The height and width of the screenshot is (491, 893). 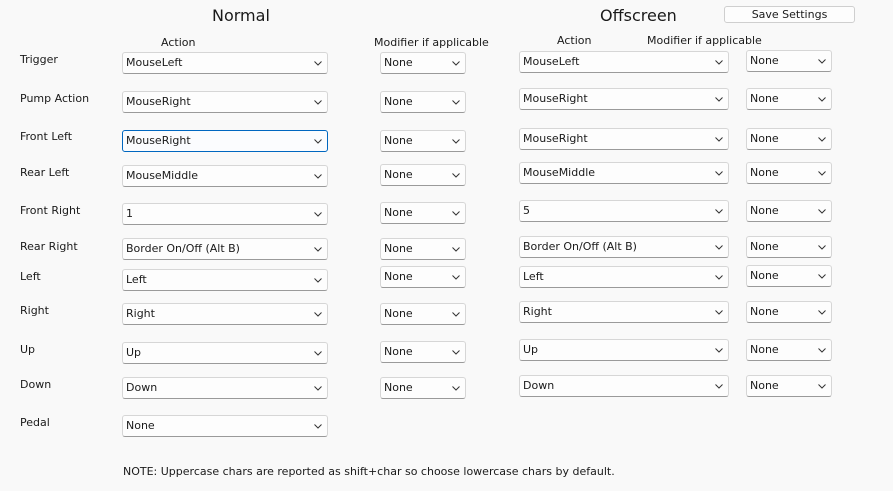 What do you see at coordinates (55, 98) in the screenshot?
I see `row-label-pump-action: Pump Action` at bounding box center [55, 98].